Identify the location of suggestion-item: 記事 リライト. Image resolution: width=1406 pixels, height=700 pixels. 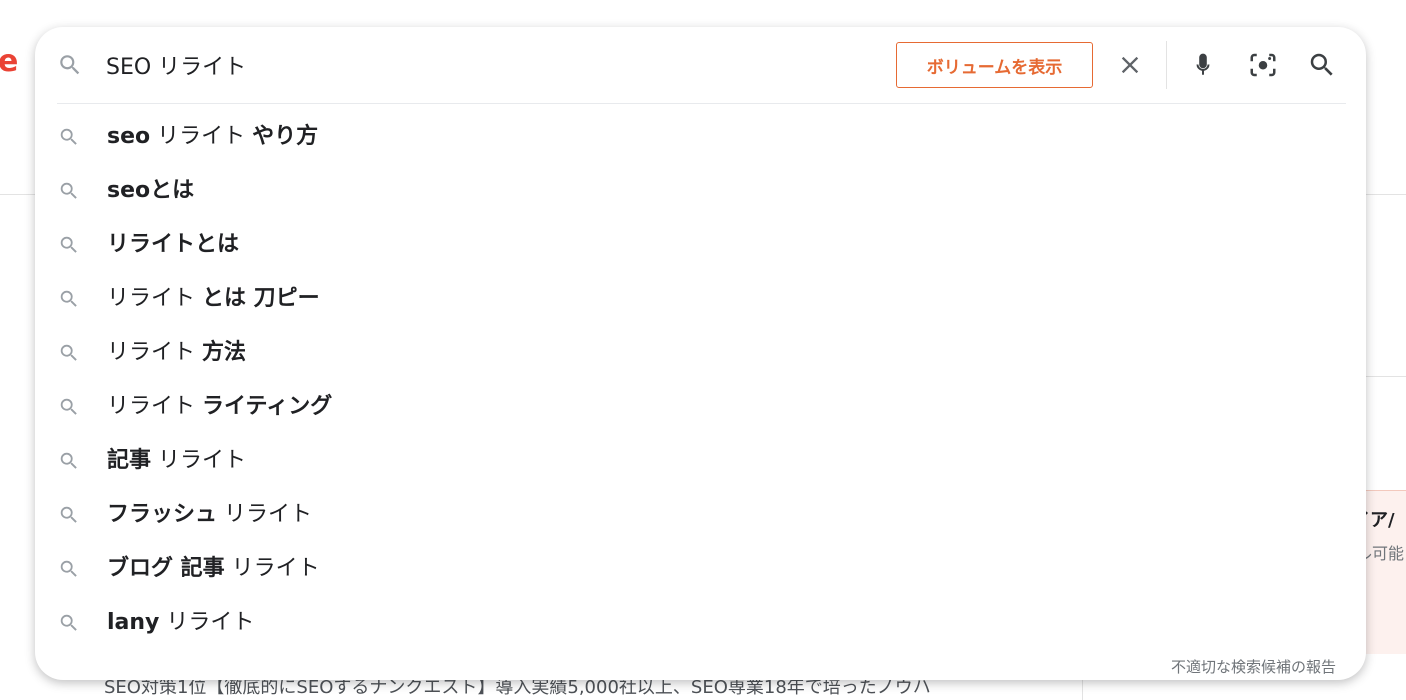
(700, 461).